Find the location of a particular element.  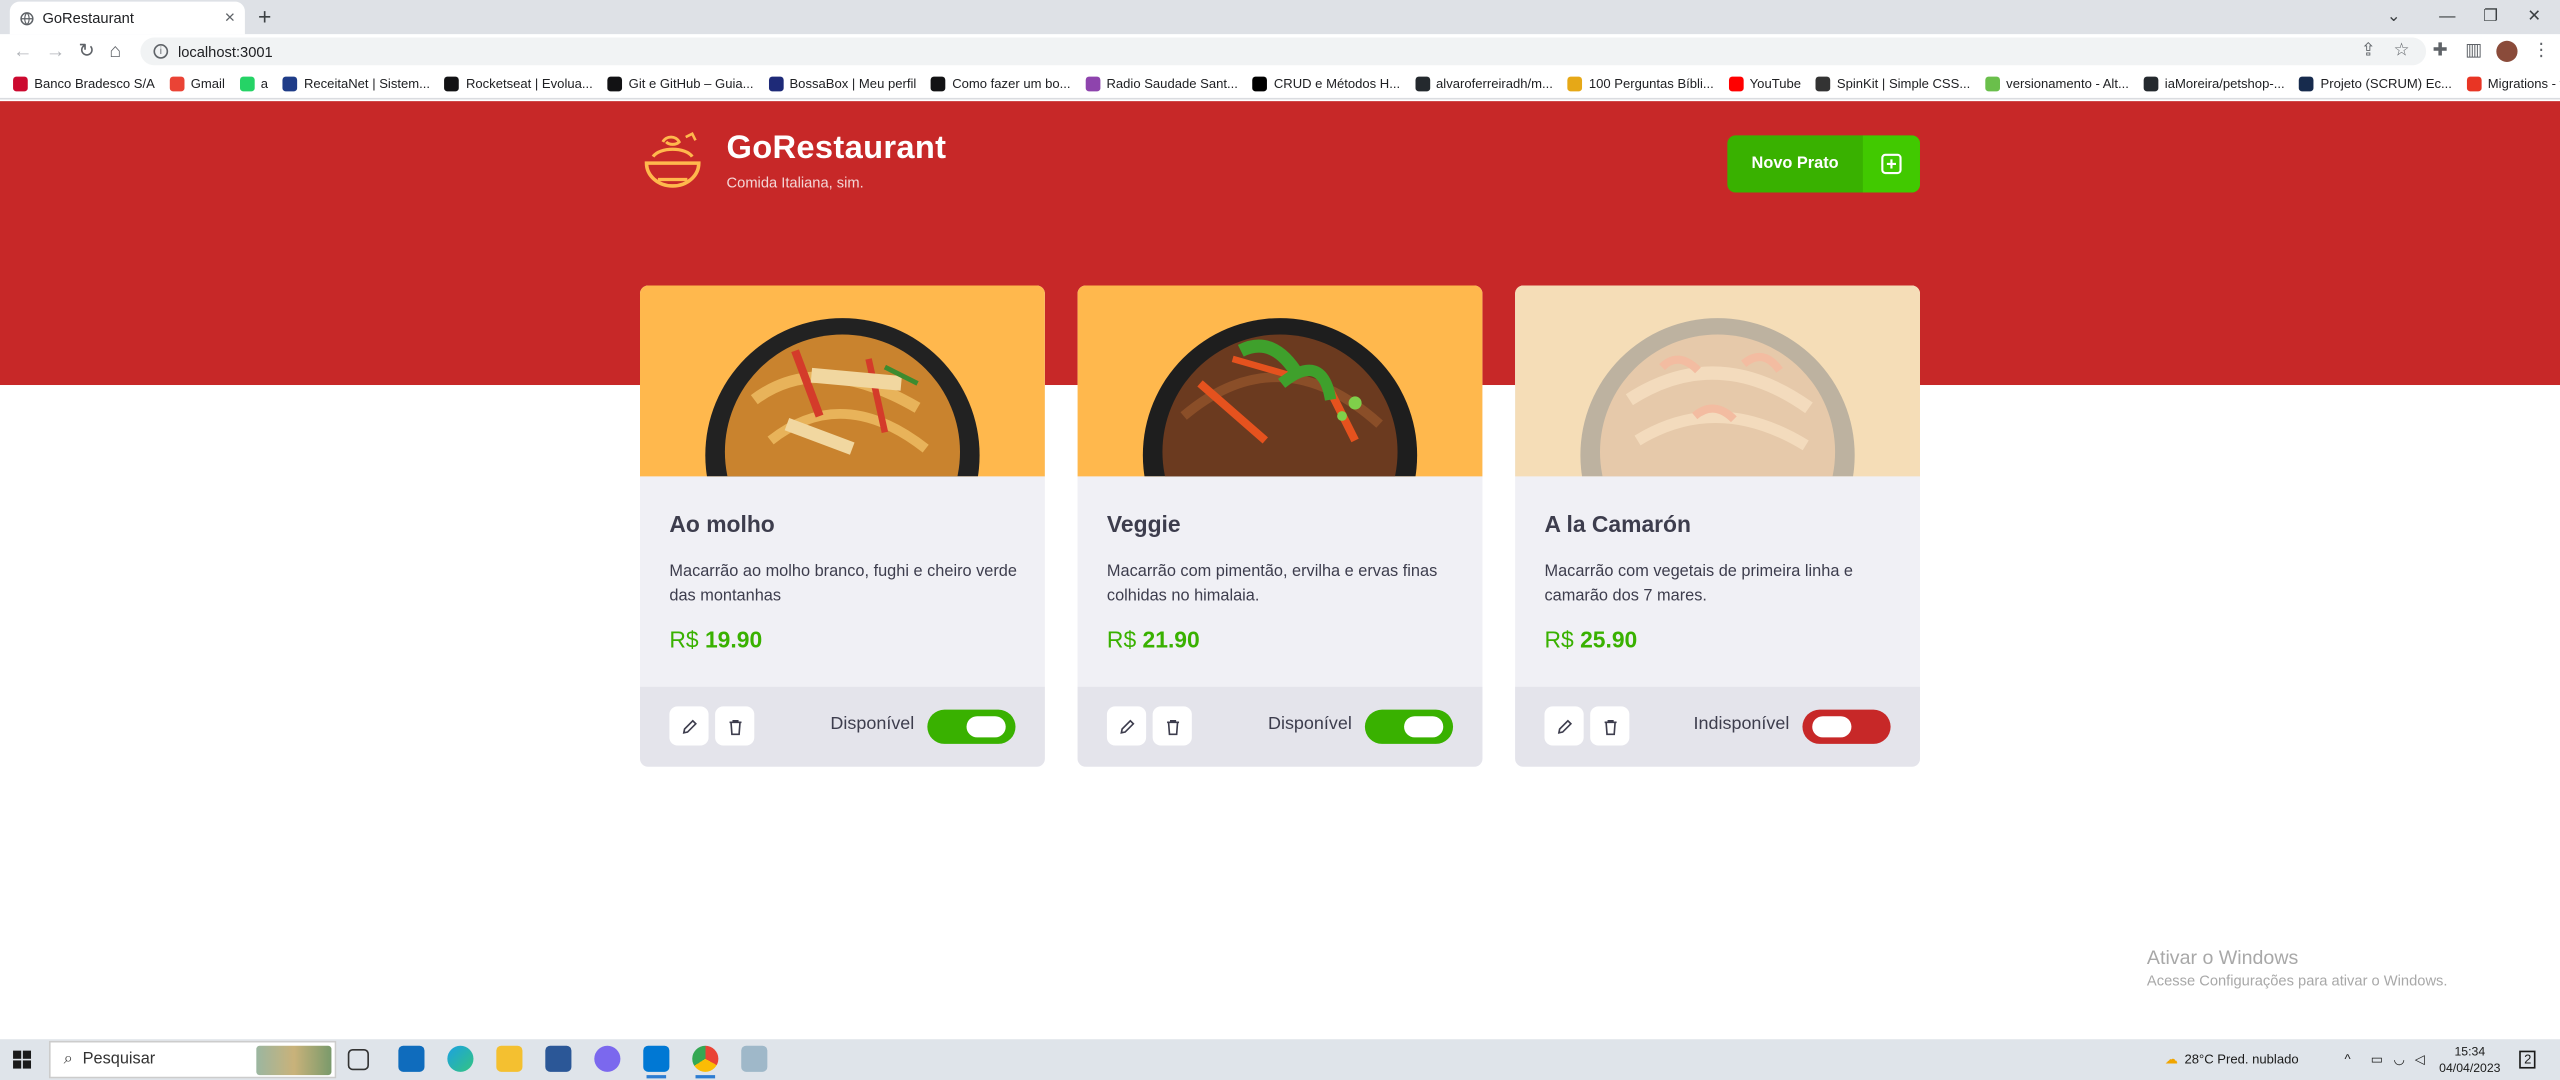

new-dish-button: Novo Prato is located at coordinates (1823, 164).